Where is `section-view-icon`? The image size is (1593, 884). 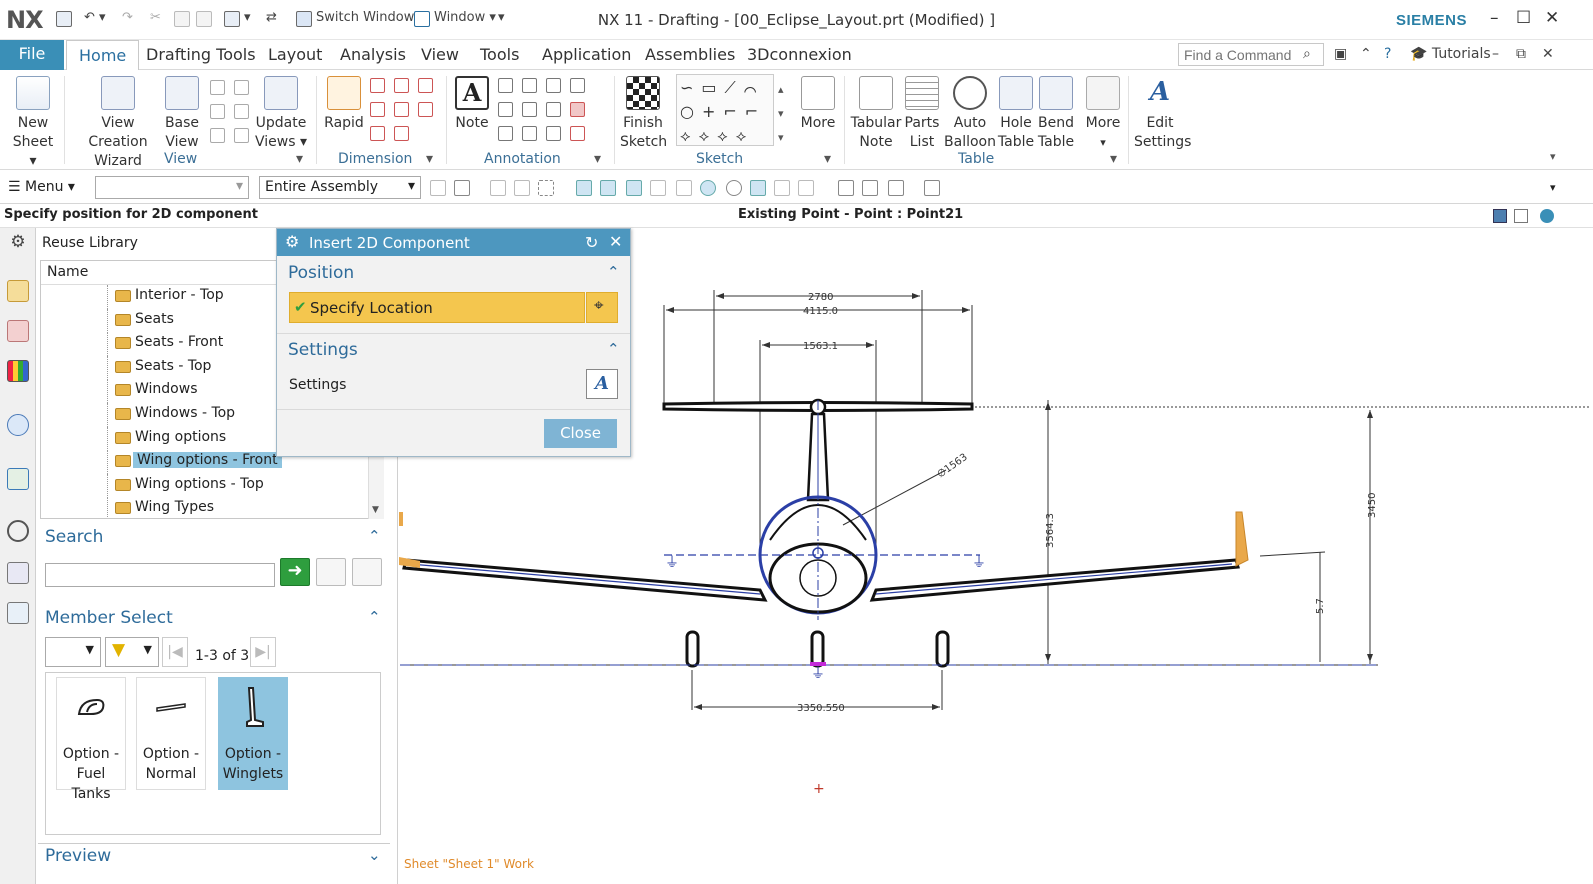
section-view-icon is located at coordinates (217, 111).